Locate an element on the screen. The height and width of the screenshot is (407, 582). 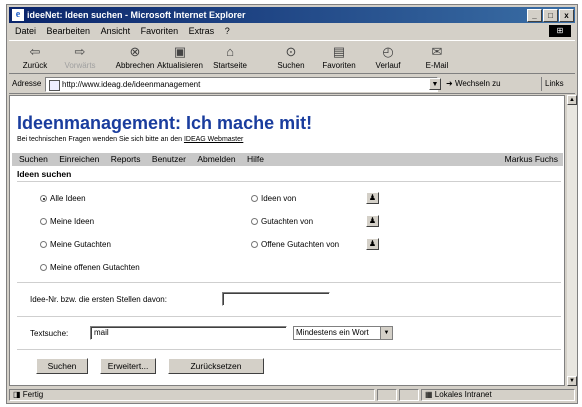
intranet-icon: ▦ is located at coordinates (429, 394).